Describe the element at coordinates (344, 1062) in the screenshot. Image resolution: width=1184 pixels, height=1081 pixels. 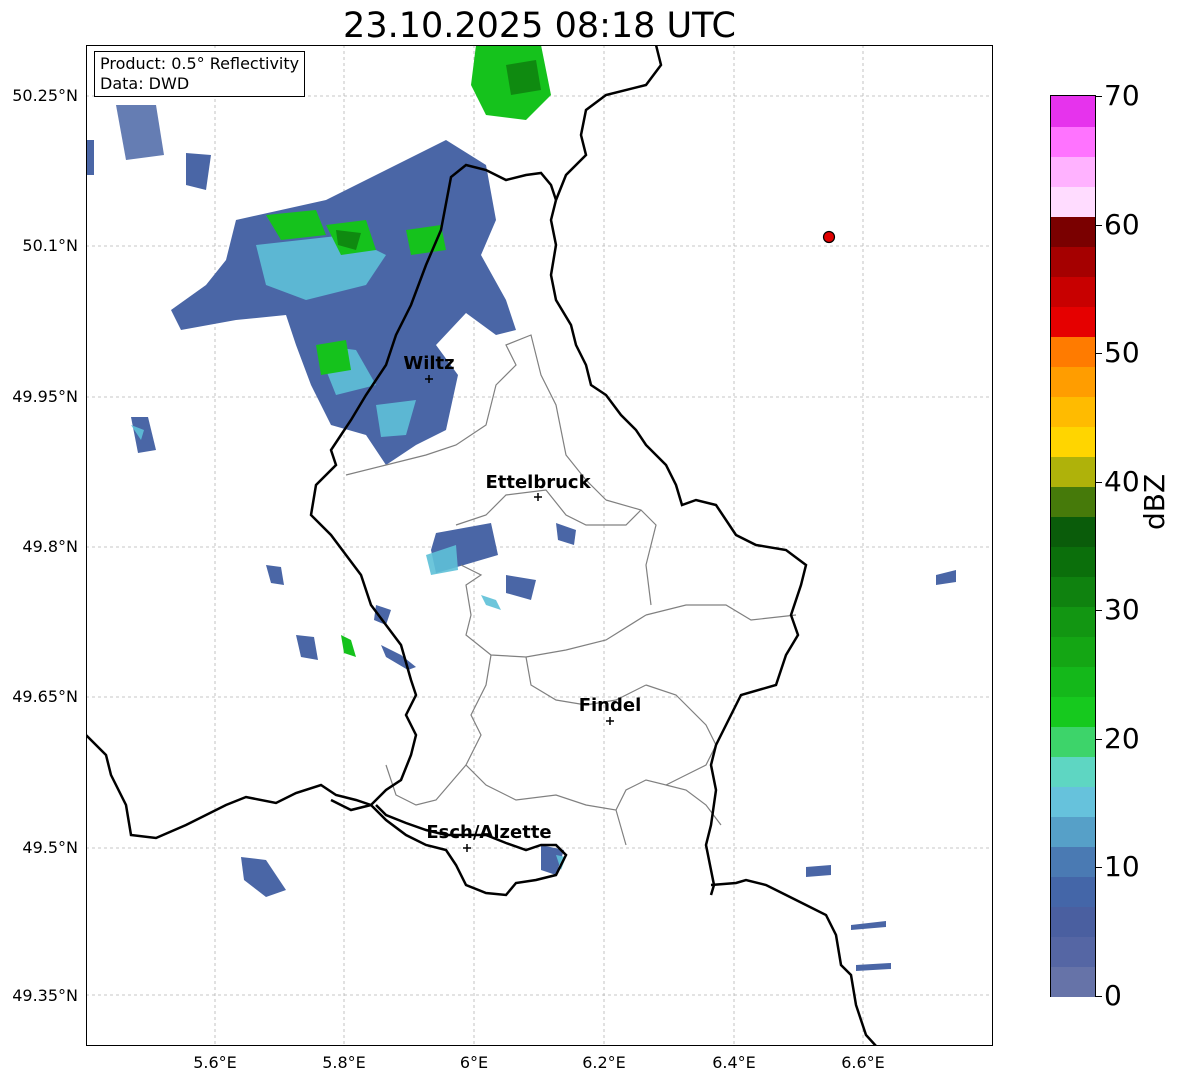
I see `x-tick-label: 5.8°E` at that location.